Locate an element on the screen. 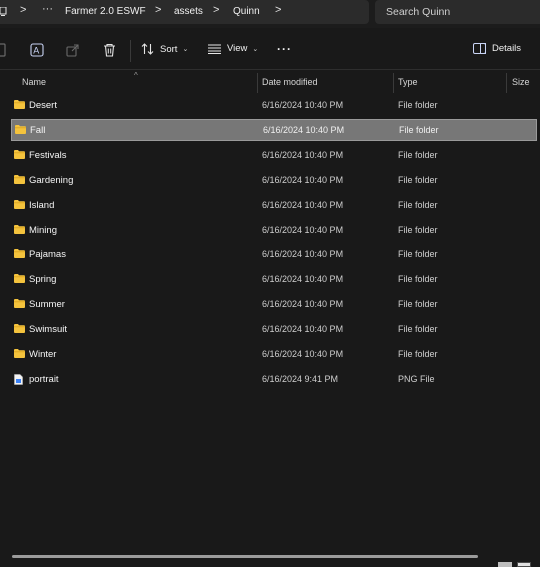 The width and height of the screenshot is (540, 567). file-row: Fall 6/16/2024 10:40 PM File folder is located at coordinates (274, 129).